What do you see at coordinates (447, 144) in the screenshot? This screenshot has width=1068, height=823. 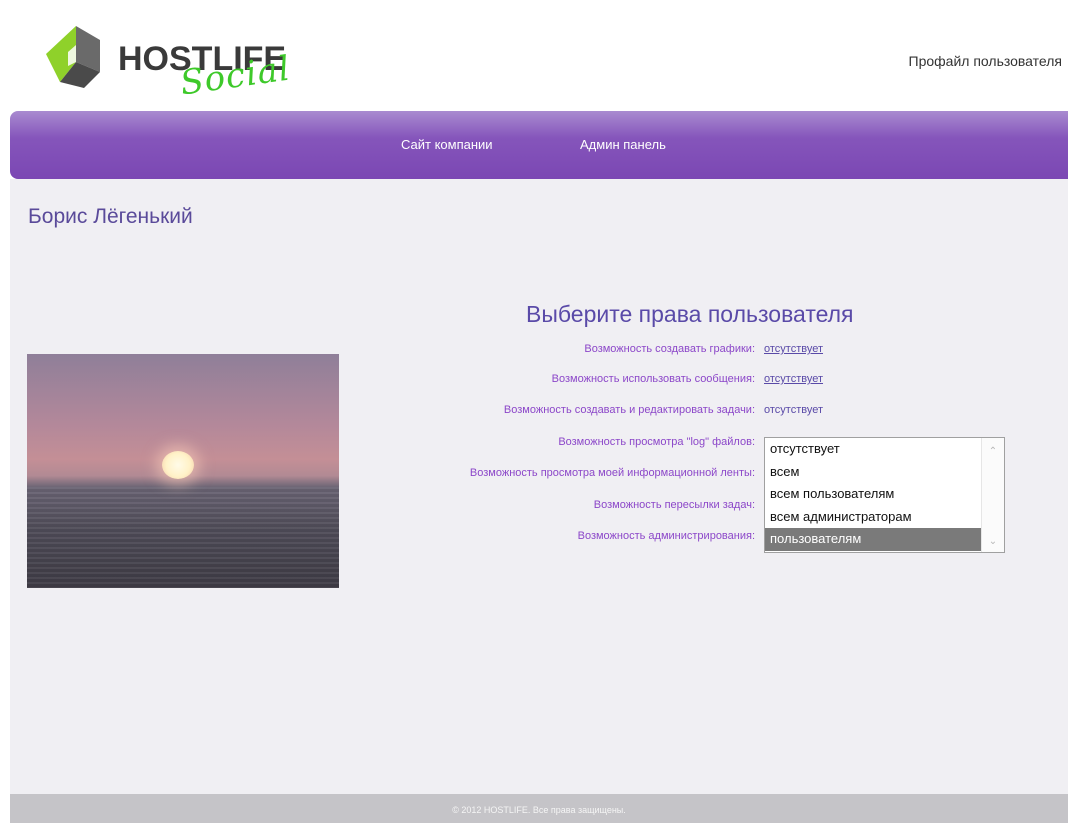 I see `nav-company-site: Сайт компании` at bounding box center [447, 144].